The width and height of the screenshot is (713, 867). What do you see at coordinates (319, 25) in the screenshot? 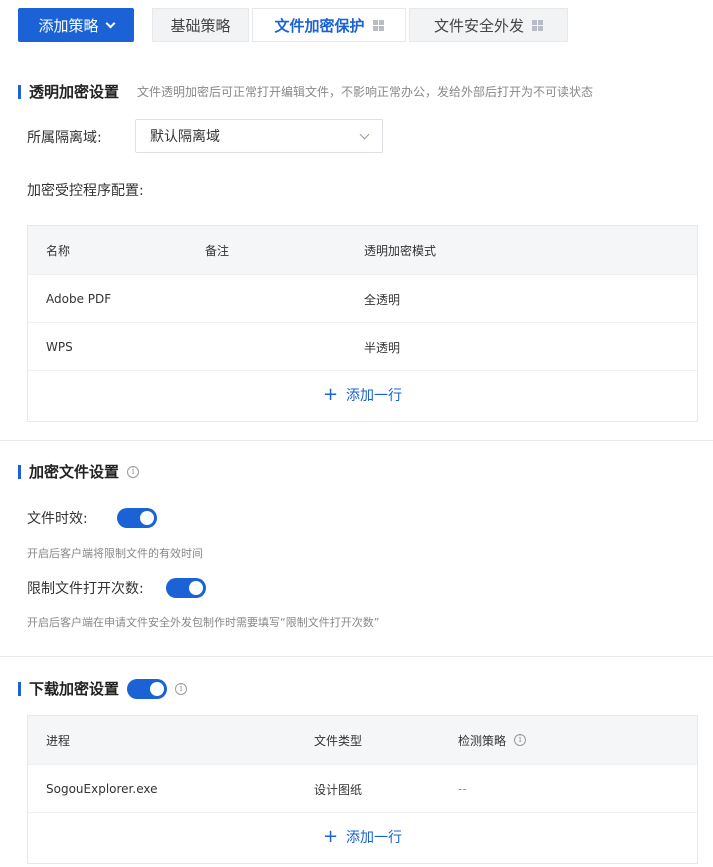
I see `tab-label: 文件加密保护` at bounding box center [319, 25].